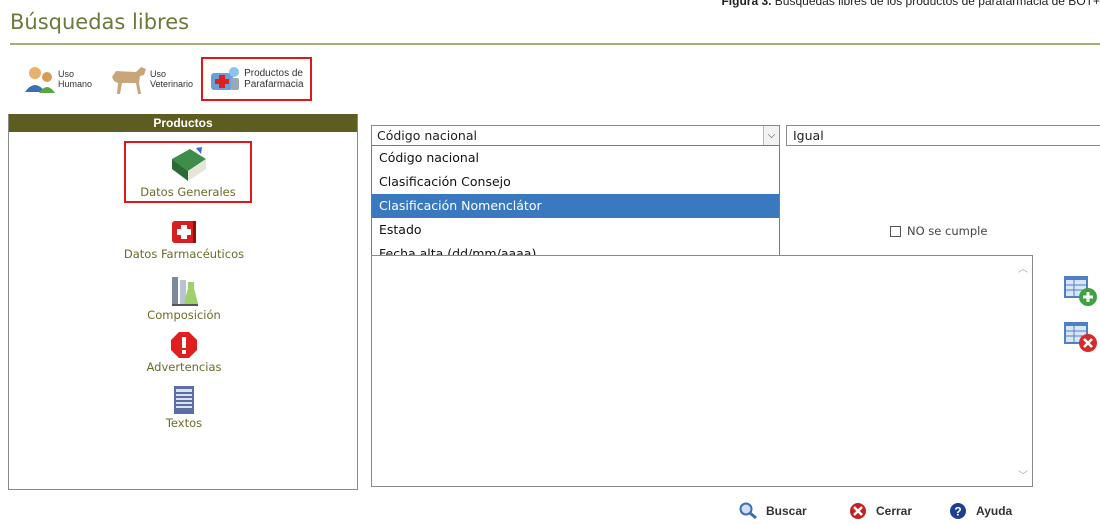 This screenshot has width=1100, height=524. I want to click on sidebar-item-datos-generales-label: Datos Generales, so click(188, 192).